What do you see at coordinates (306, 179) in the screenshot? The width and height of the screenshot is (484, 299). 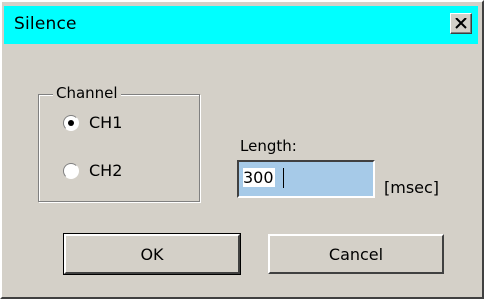 I see `length-input: 300` at bounding box center [306, 179].